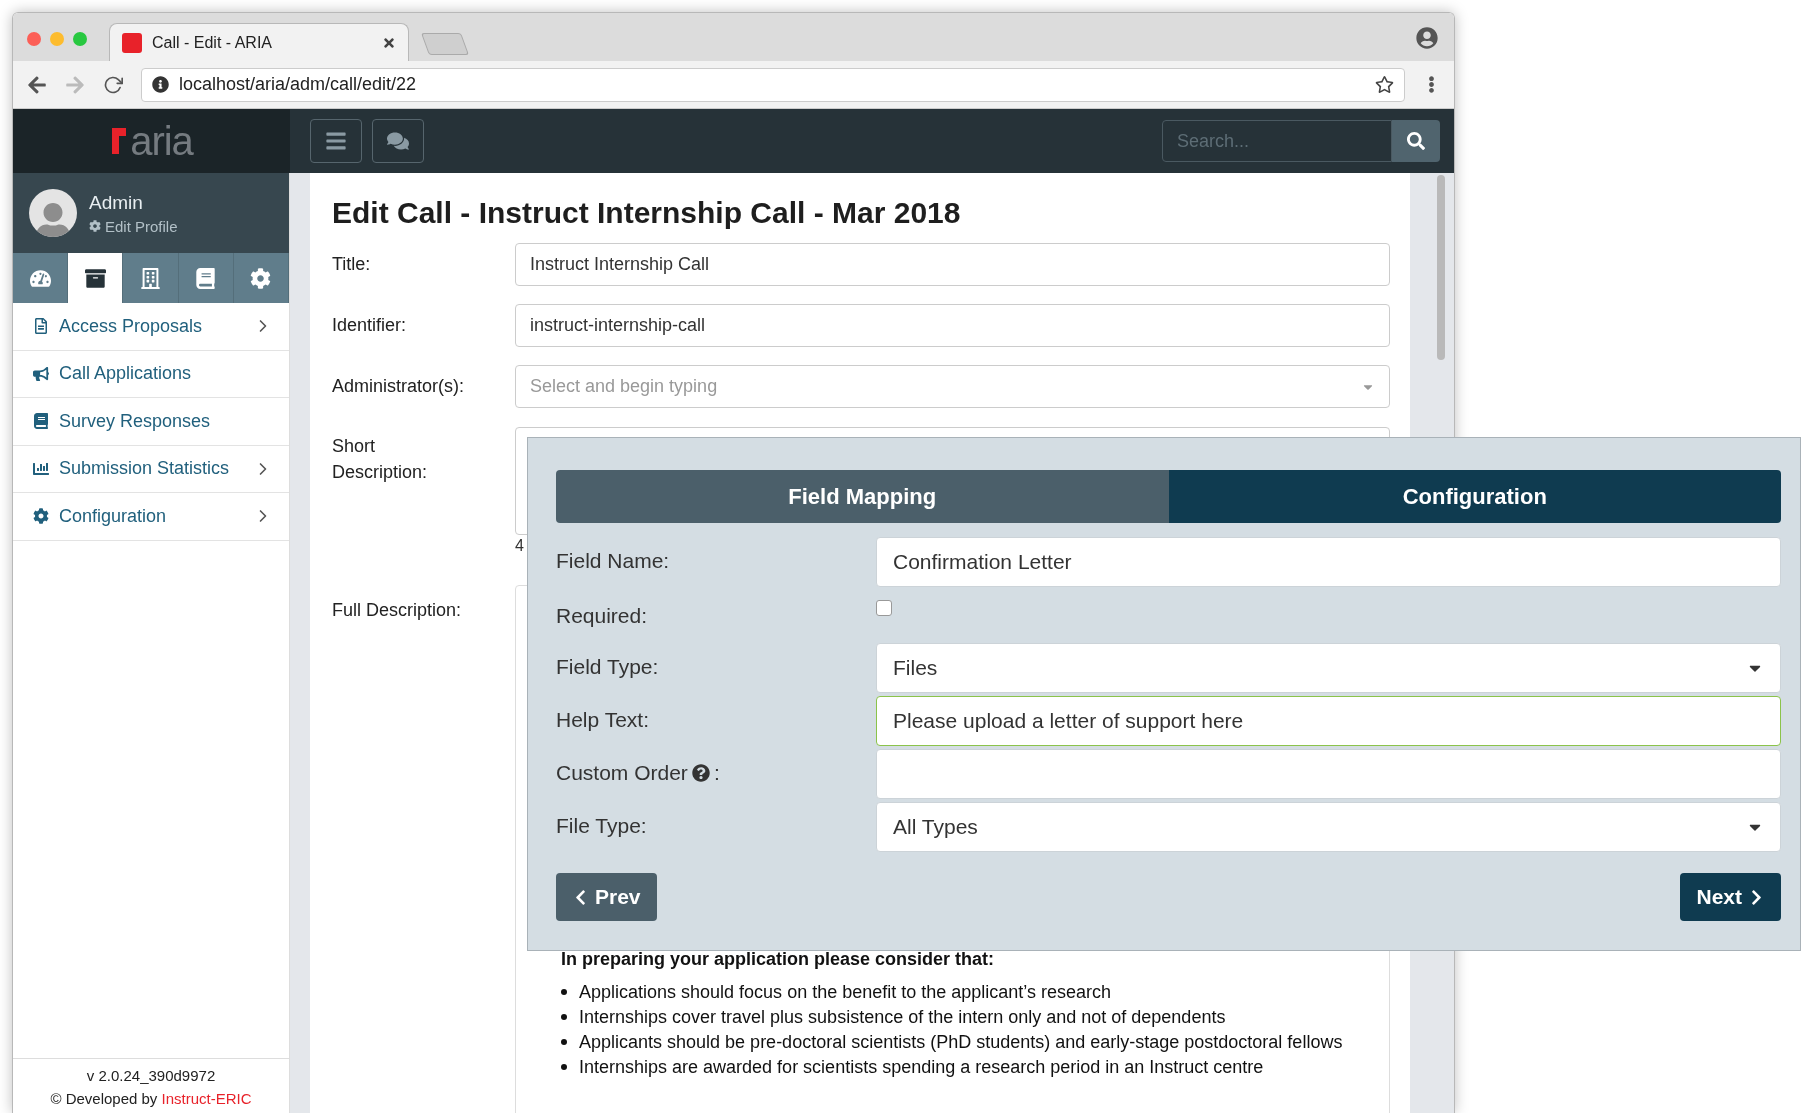 This screenshot has width=1801, height=1113. What do you see at coordinates (862, 496) in the screenshot?
I see `panel-tab: Field Mapping` at bounding box center [862, 496].